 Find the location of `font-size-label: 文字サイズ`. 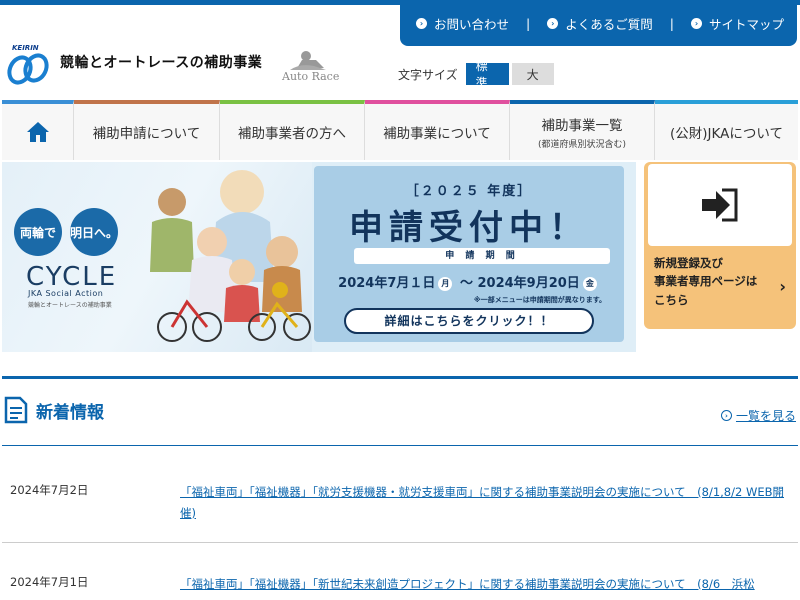

font-size-label: 文字サイズ is located at coordinates (428, 74).